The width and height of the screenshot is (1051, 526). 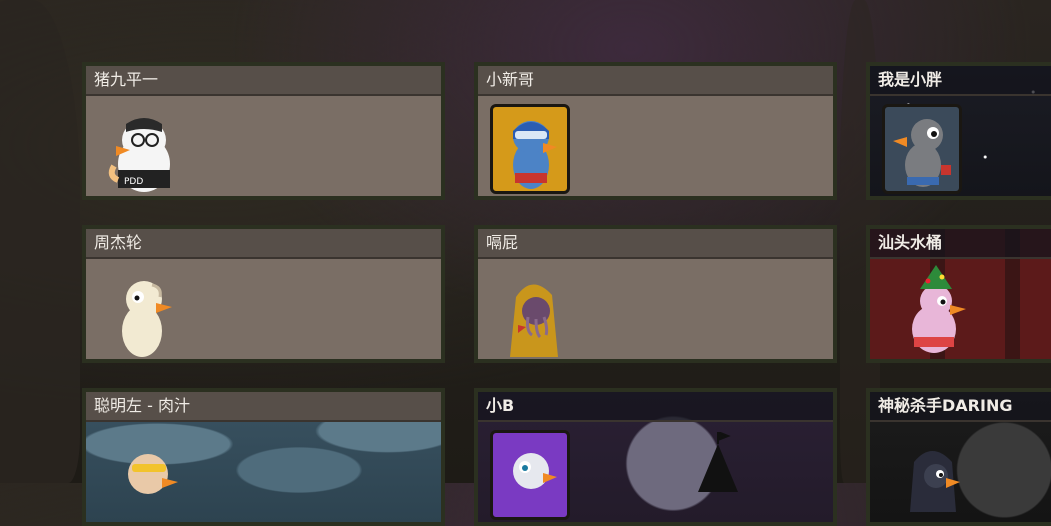 I want to click on castle-tower-icon, so click(x=718, y=462).